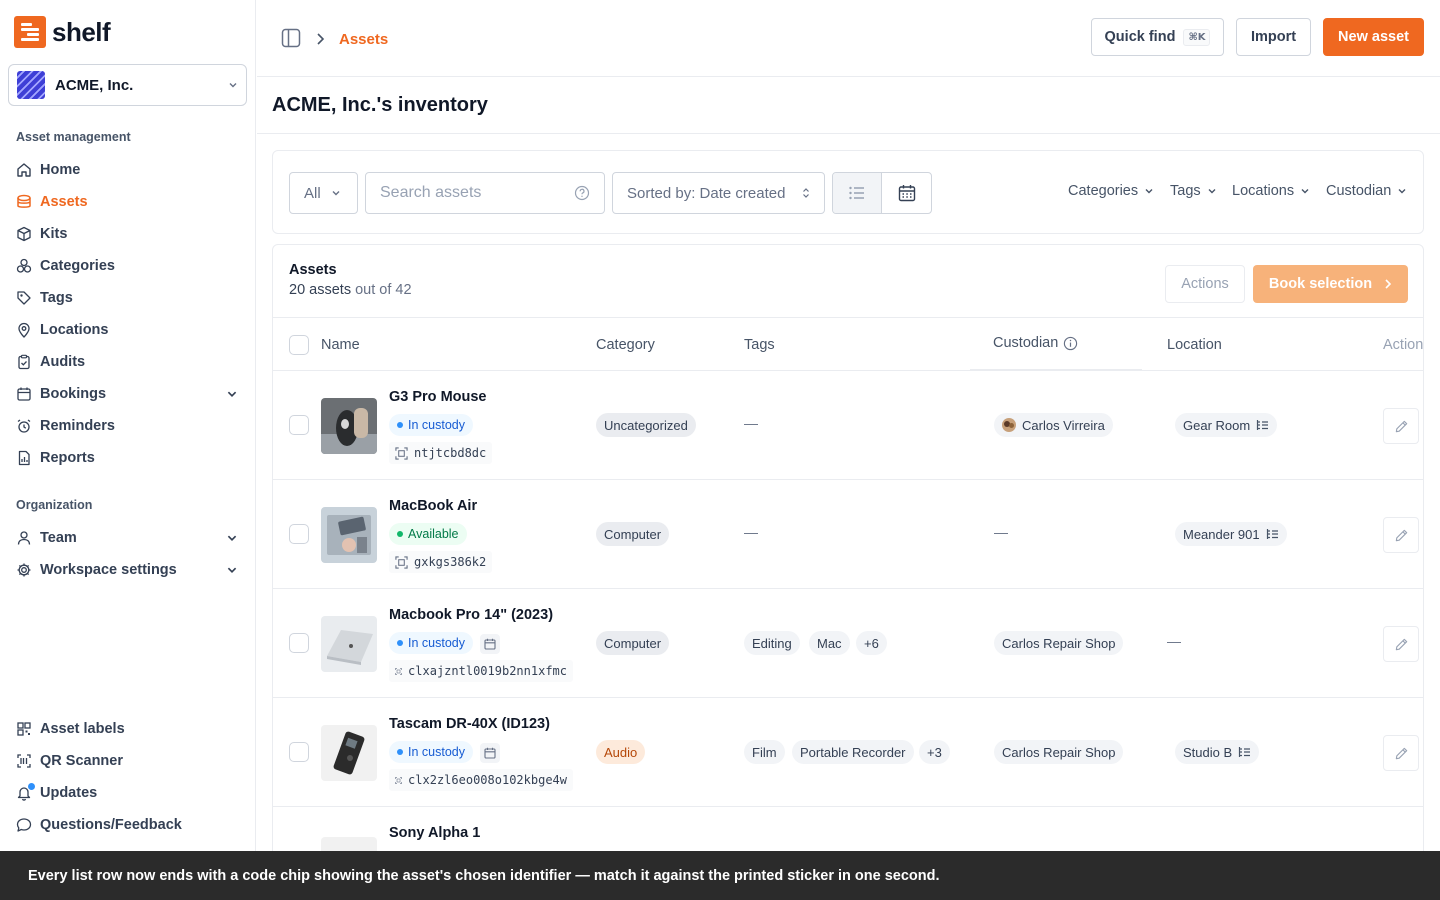  What do you see at coordinates (487, 780) in the screenshot?
I see `asset-code: clx2zl6eo008o102kbge4w` at bounding box center [487, 780].